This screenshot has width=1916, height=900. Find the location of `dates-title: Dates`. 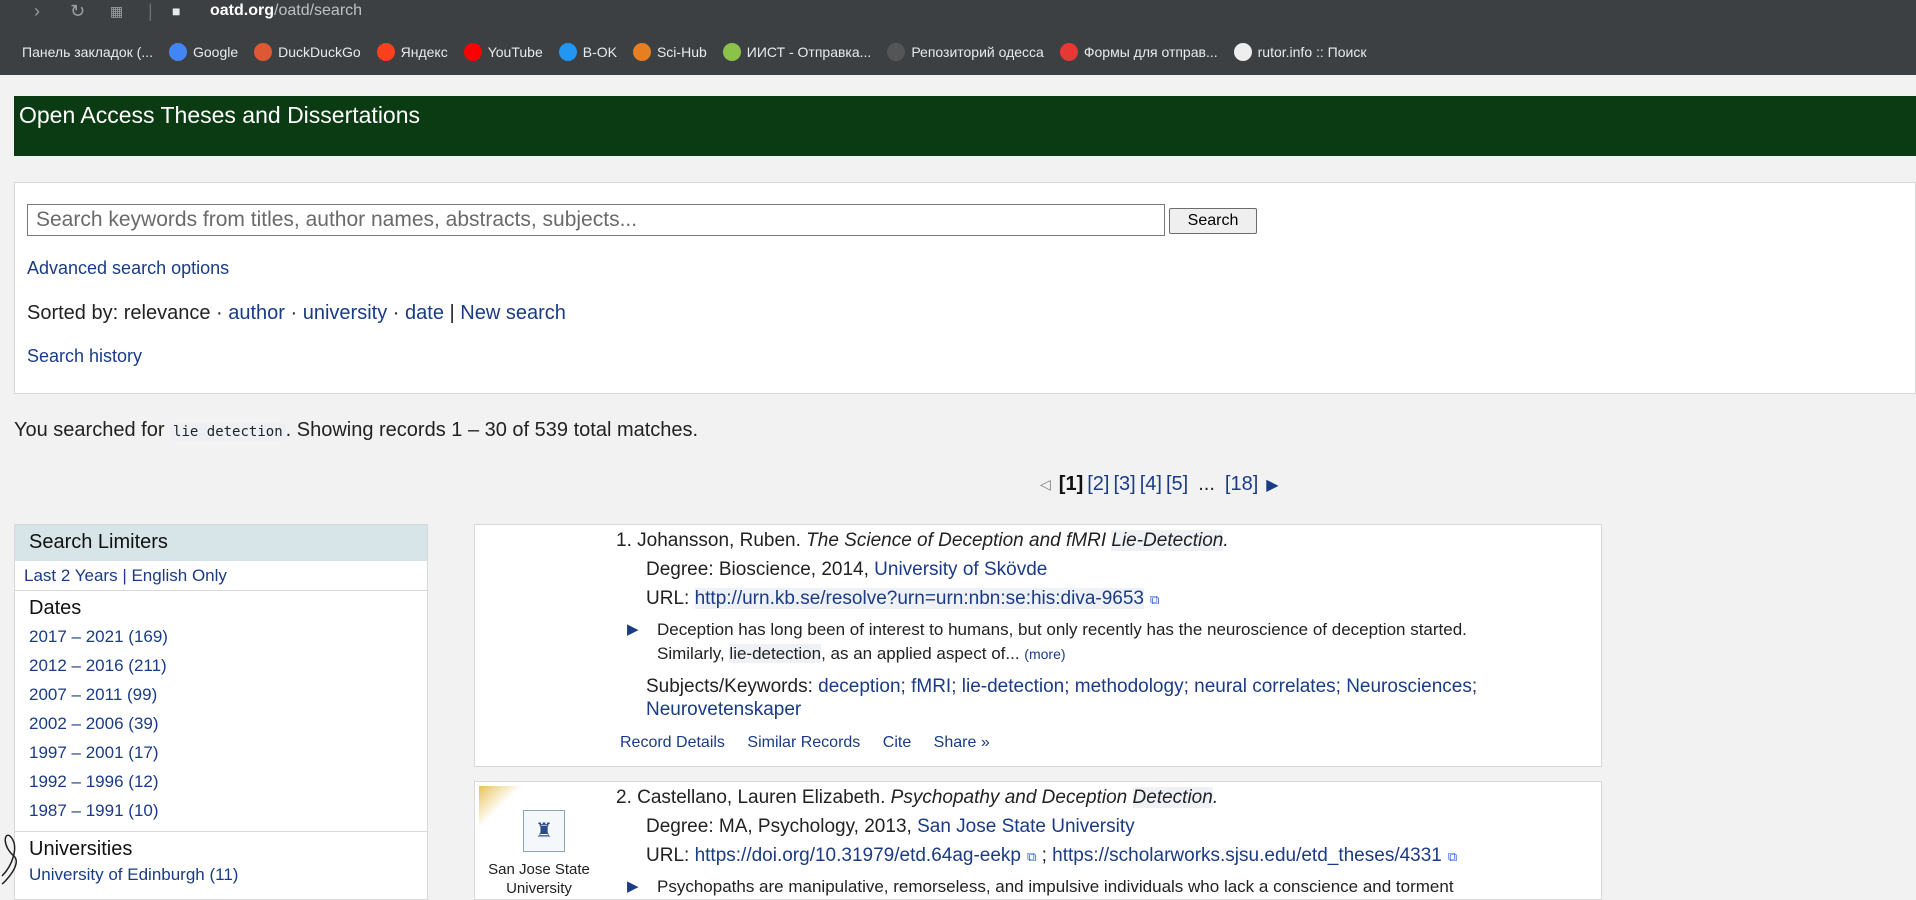

dates-title: Dates is located at coordinates (55, 608).